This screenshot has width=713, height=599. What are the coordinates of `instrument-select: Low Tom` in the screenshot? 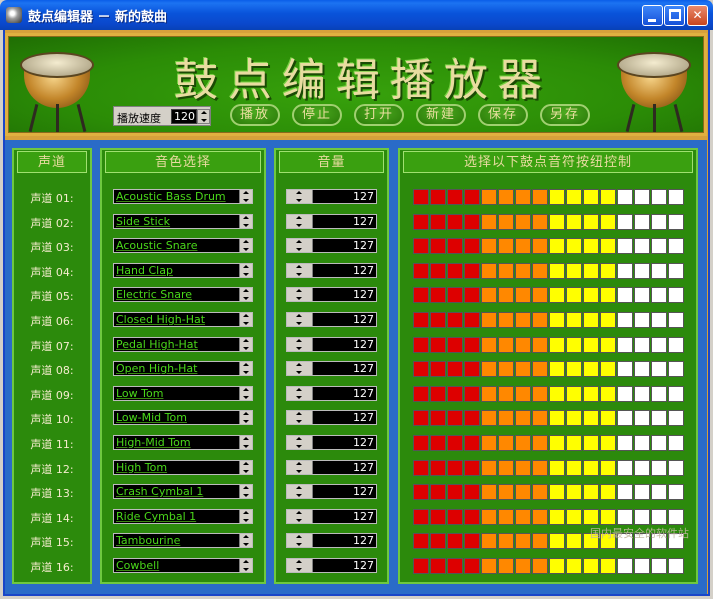 It's located at (183, 393).